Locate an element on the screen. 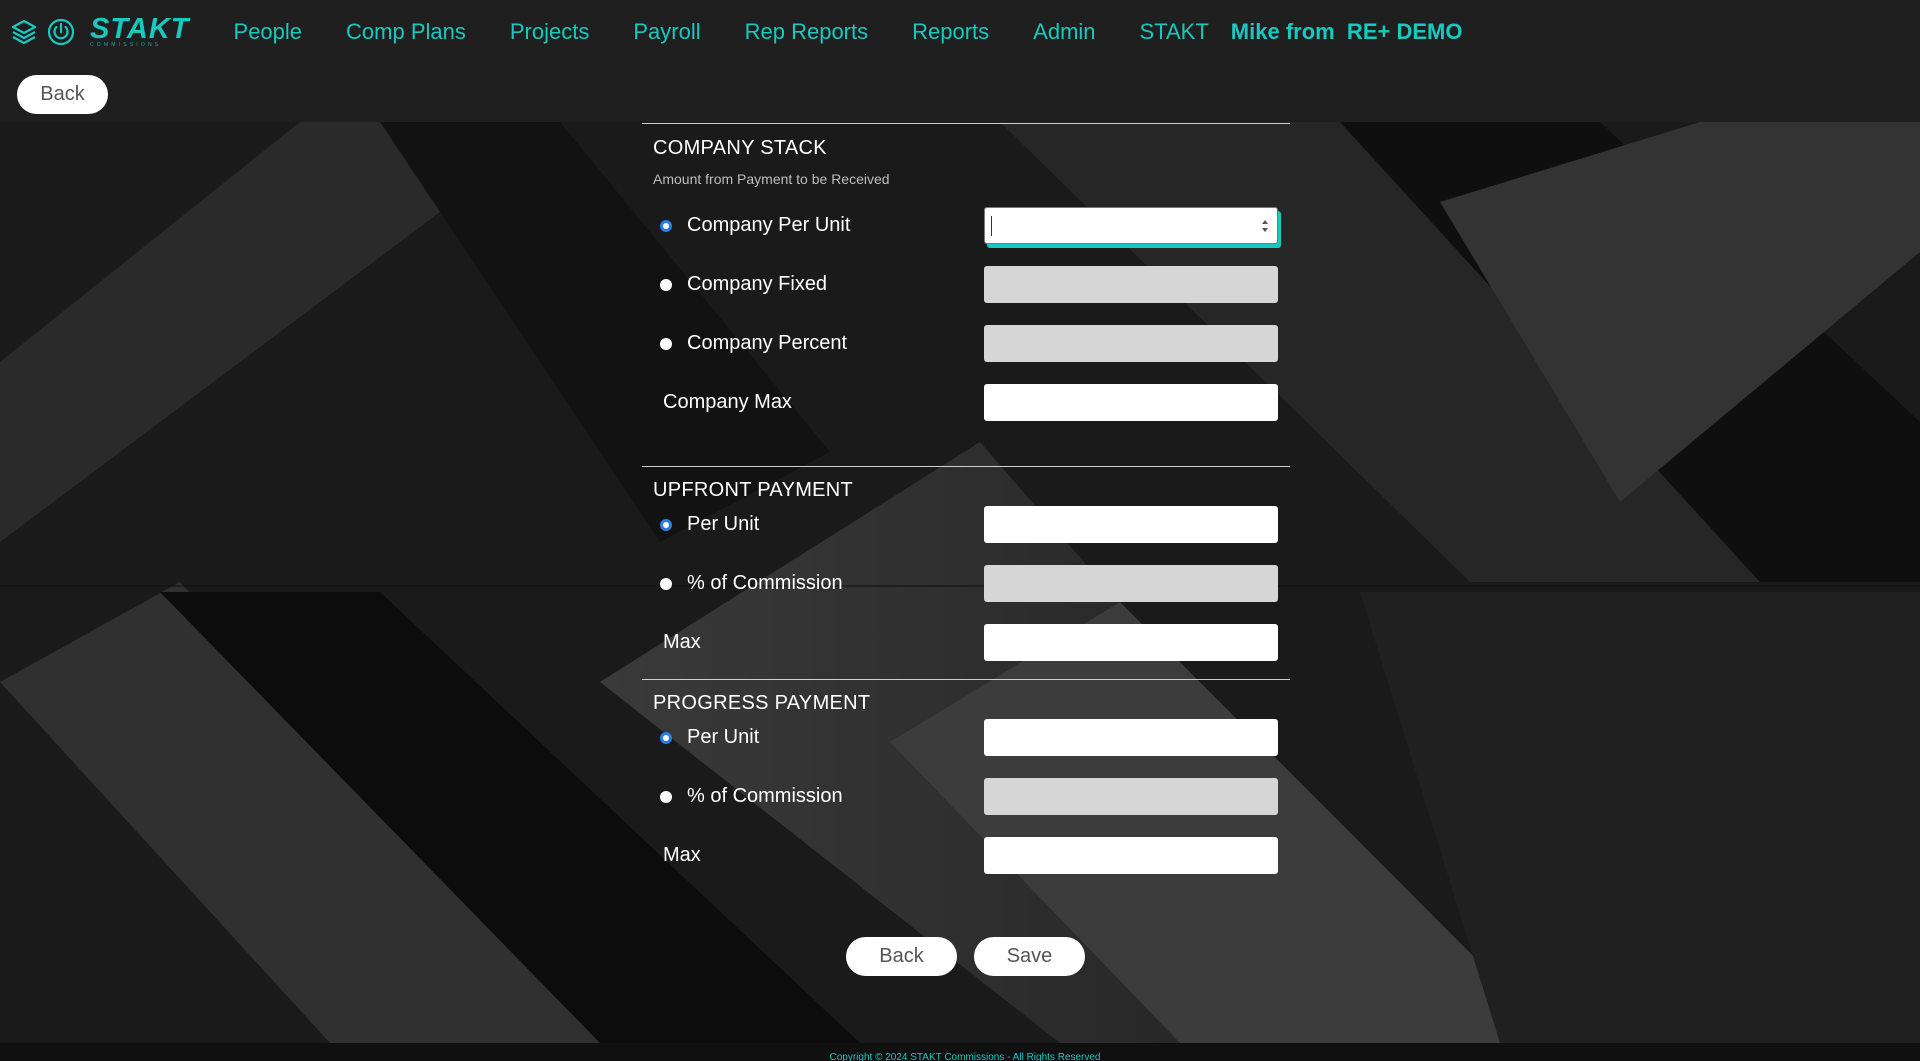 This screenshot has height=1061, width=1920. progress-max-row: Max is located at coordinates (966, 865).